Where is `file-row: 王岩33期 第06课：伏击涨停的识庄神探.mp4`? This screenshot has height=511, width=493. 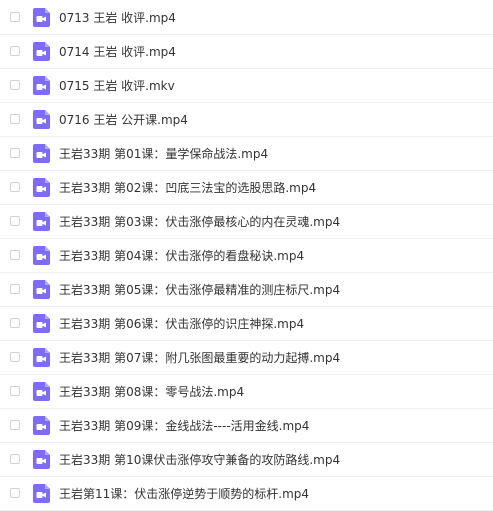 file-row: 王岩33期 第06课：伏击涨停的识庄神探.mp4 is located at coordinates (246, 324).